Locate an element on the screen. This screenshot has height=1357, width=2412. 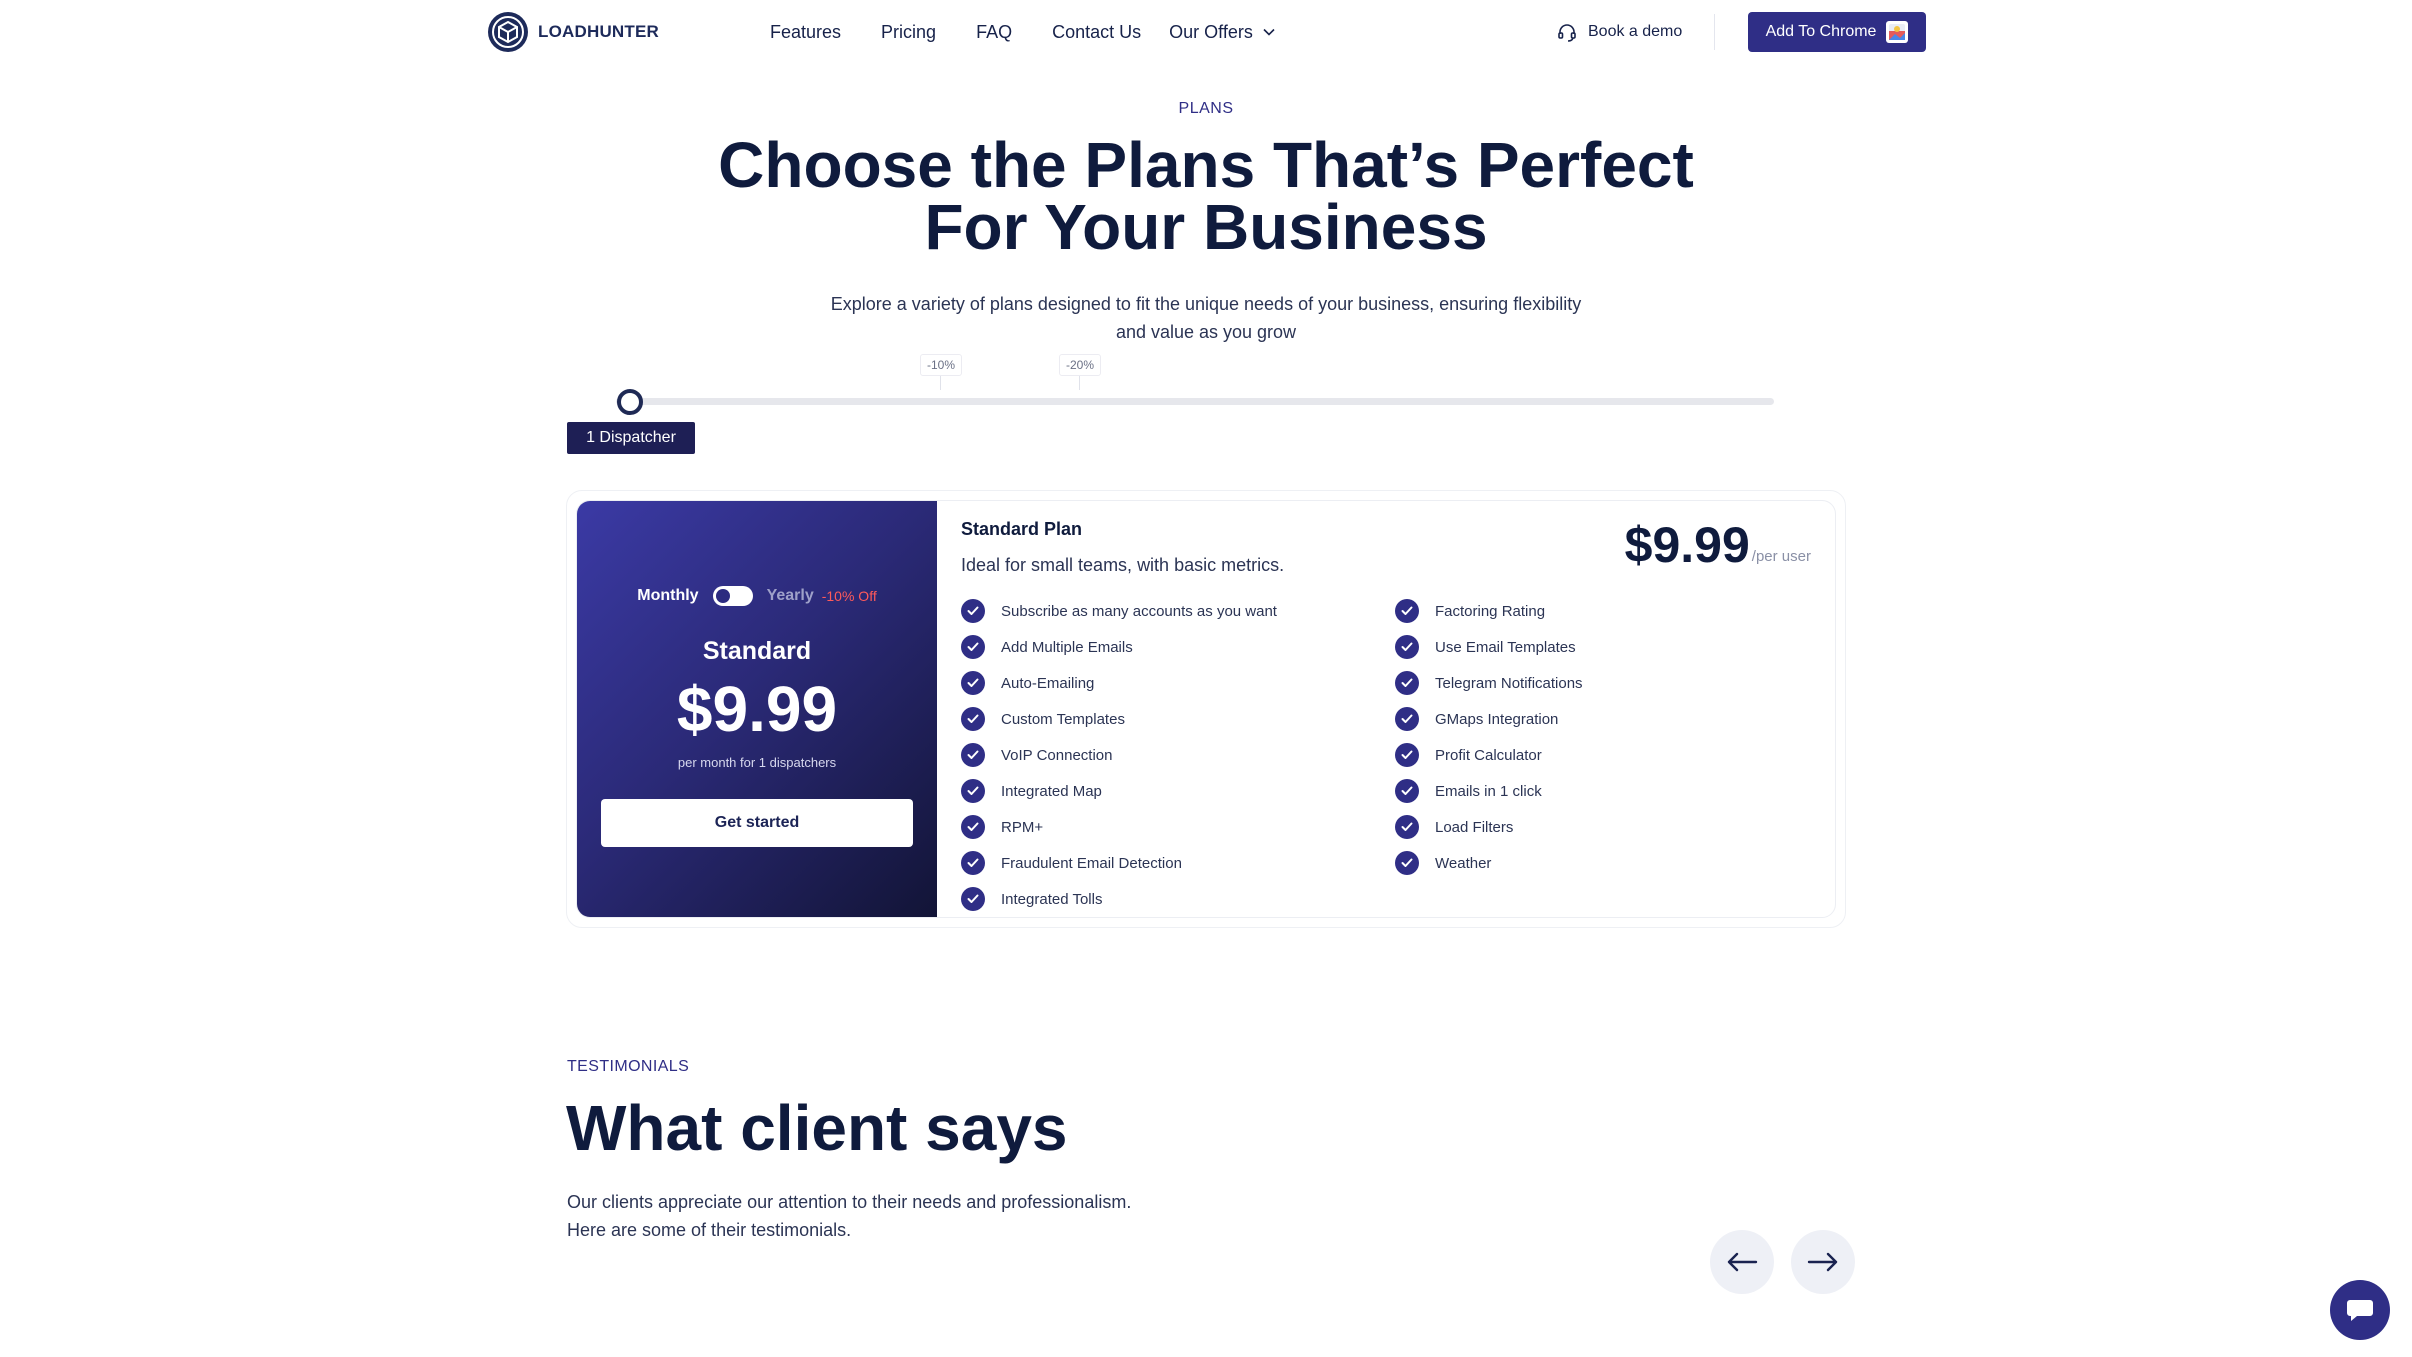
feature-item: Add Multiple Emails is located at coordinates (1119, 647).